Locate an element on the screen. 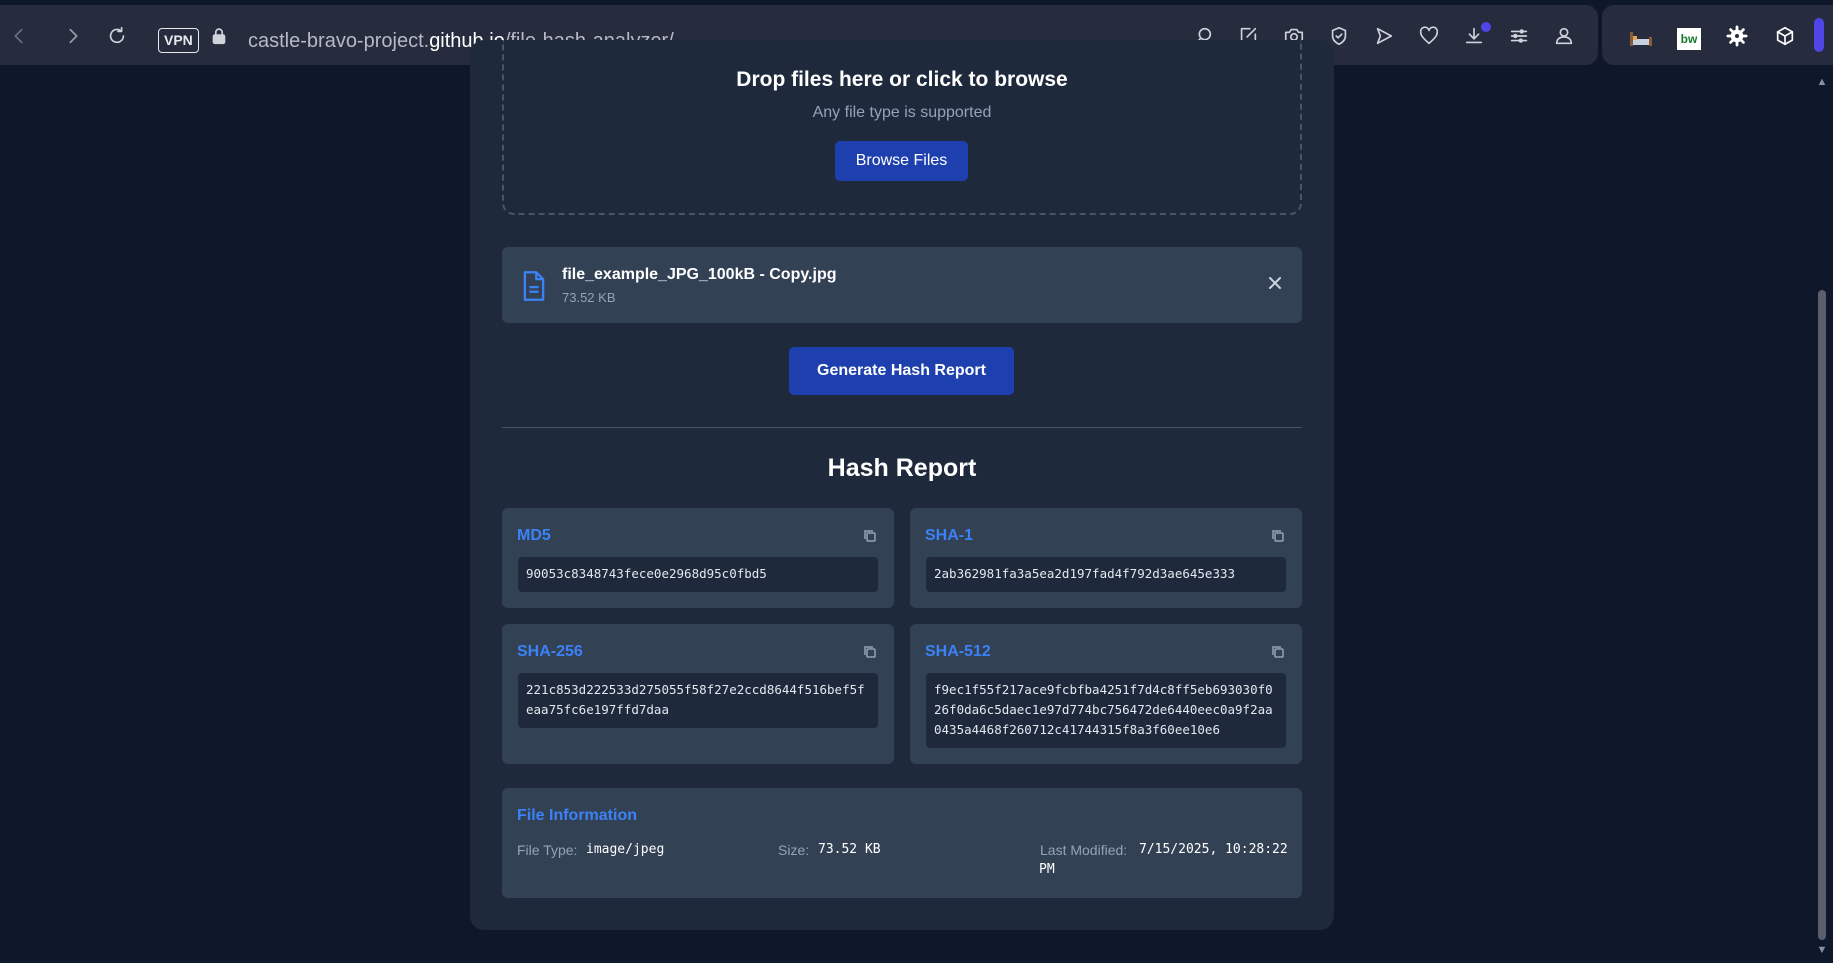 The width and height of the screenshot is (1833, 963). file-size: 73.52 KB is located at coordinates (589, 297).